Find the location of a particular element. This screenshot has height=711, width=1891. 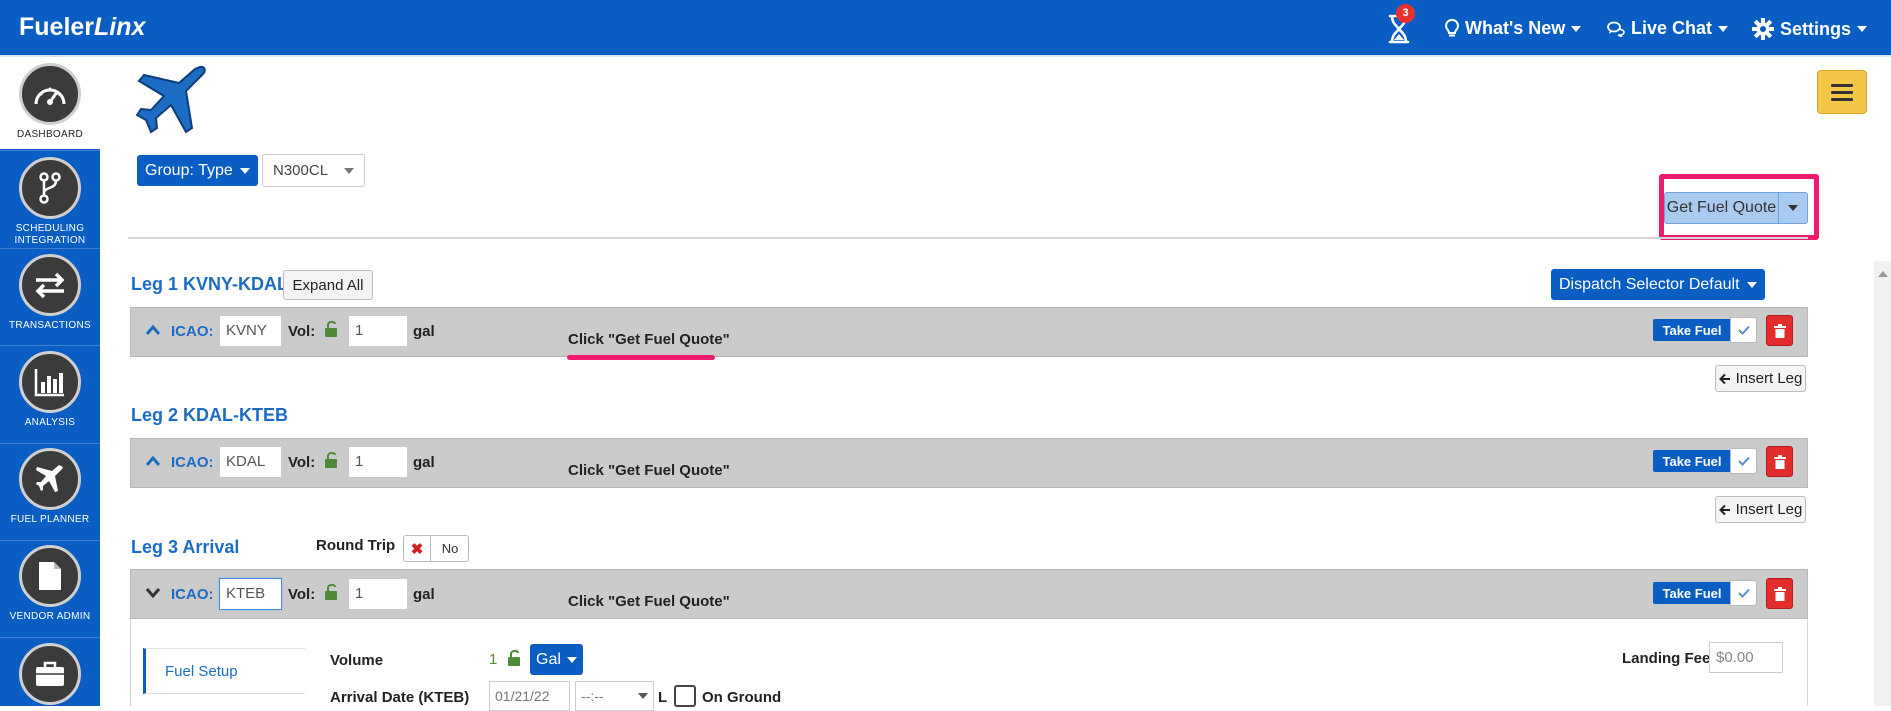

tab-fuel-setup: Fuel Setup is located at coordinates (224, 671).